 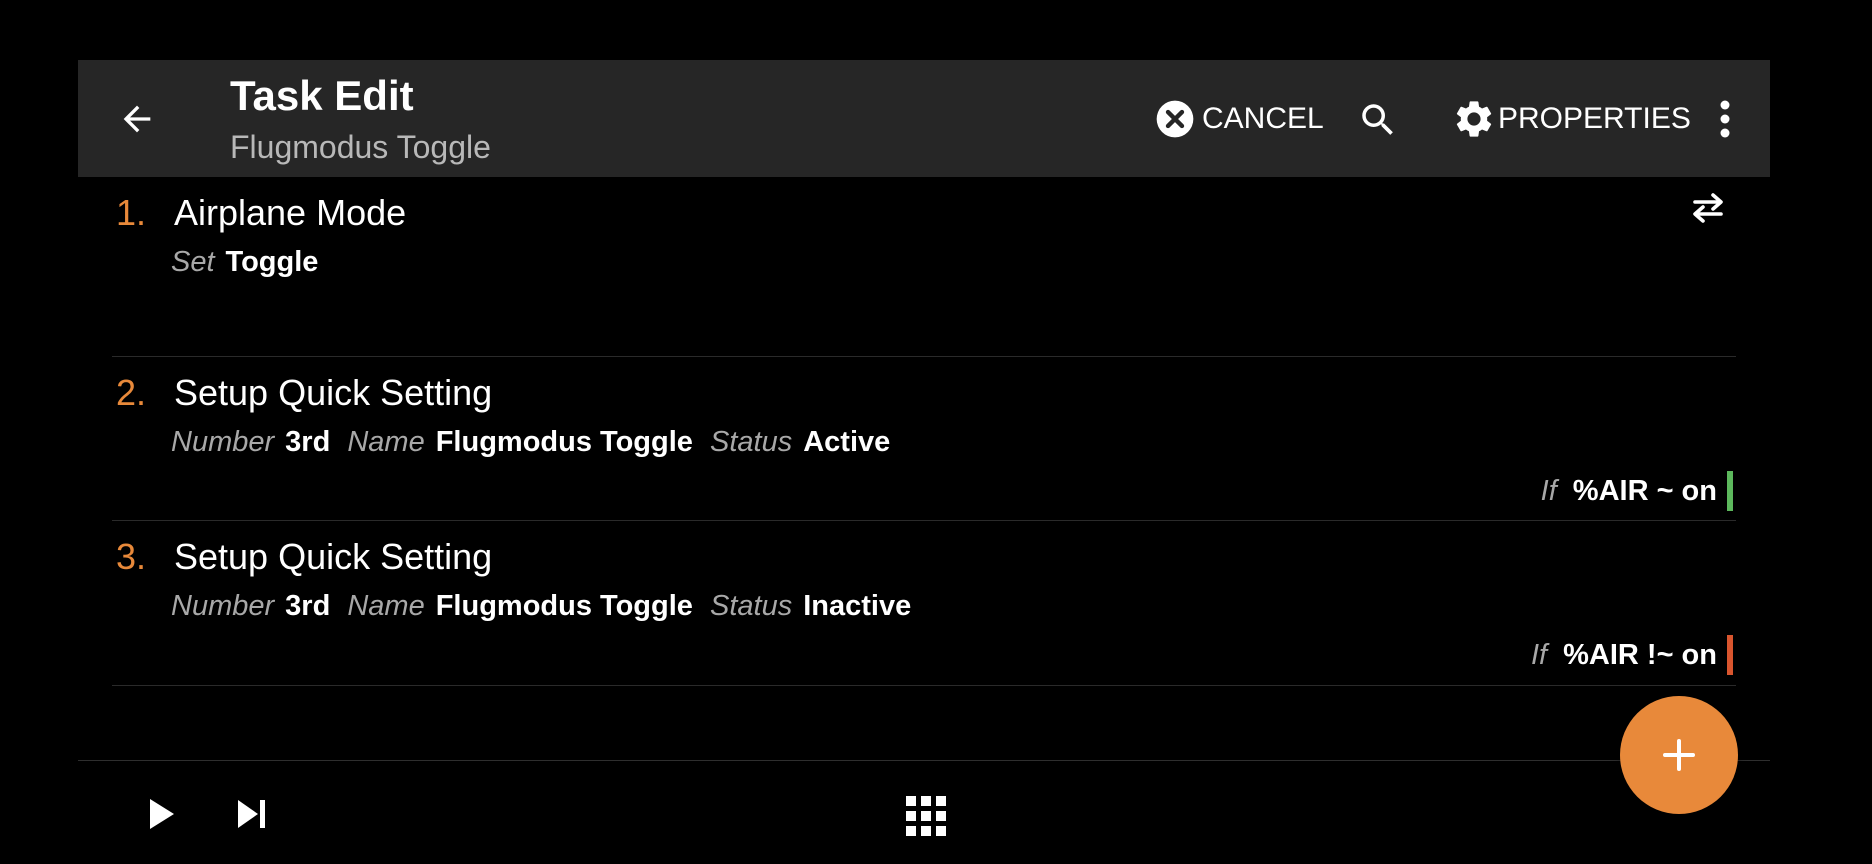 I want to click on gear-icon, so click(x=1474, y=119).